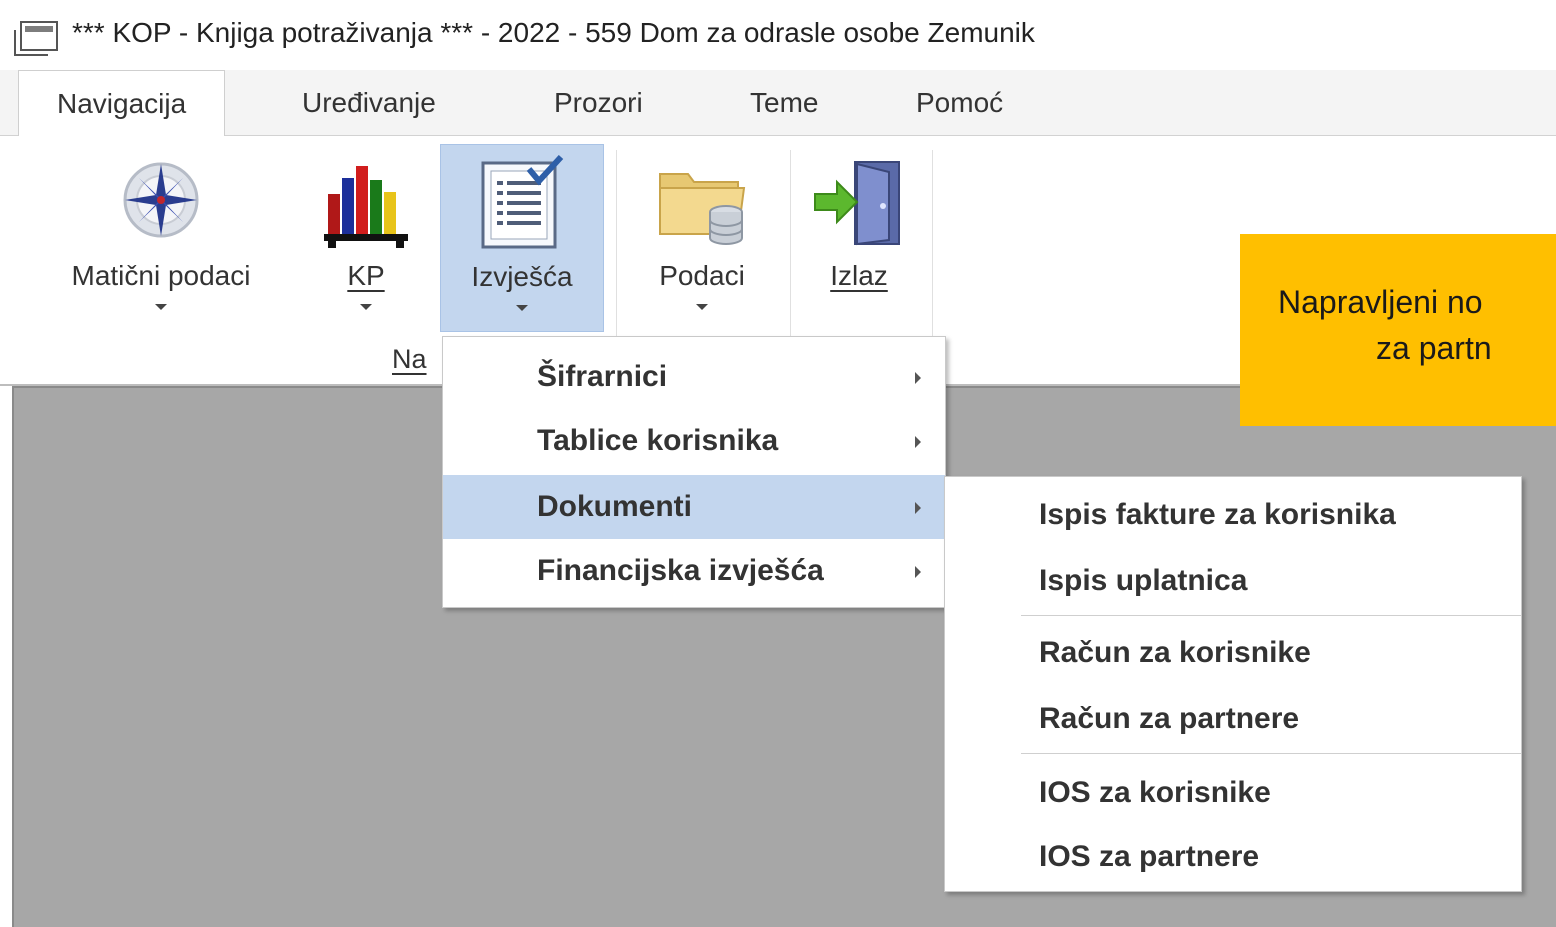 The height and width of the screenshot is (927, 1556). Describe the element at coordinates (658, 440) in the screenshot. I see `menu-item-label: Tablice korisnika` at that location.